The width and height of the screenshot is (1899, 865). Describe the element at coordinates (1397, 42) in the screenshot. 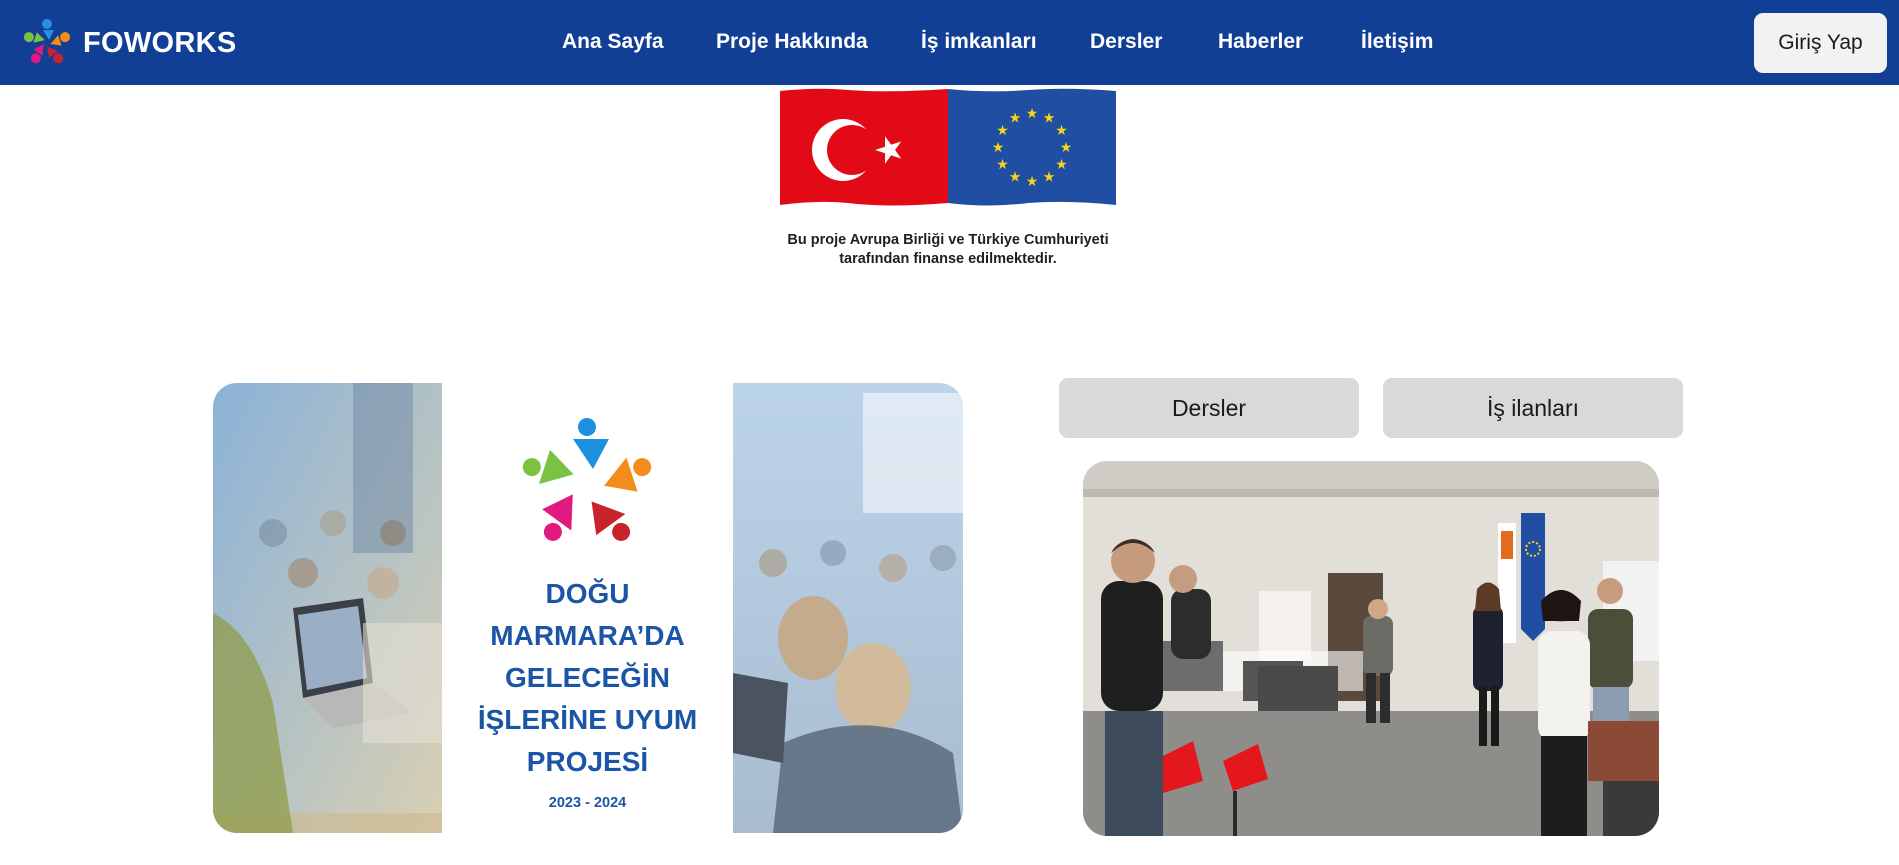

I see `nav-iletisim: İletişim` at that location.